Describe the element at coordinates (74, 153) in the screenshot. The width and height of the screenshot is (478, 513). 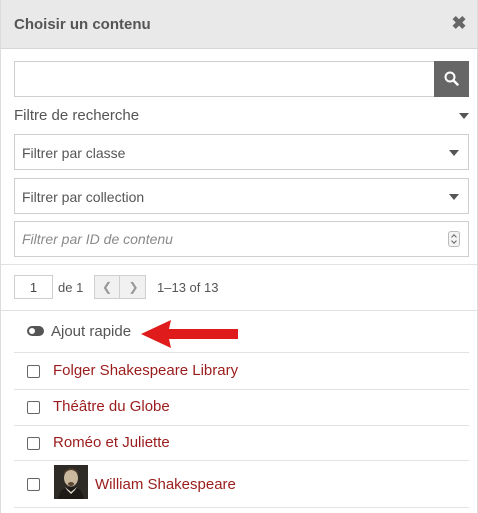
I see `class-filter-value: Filtrer par classe` at that location.